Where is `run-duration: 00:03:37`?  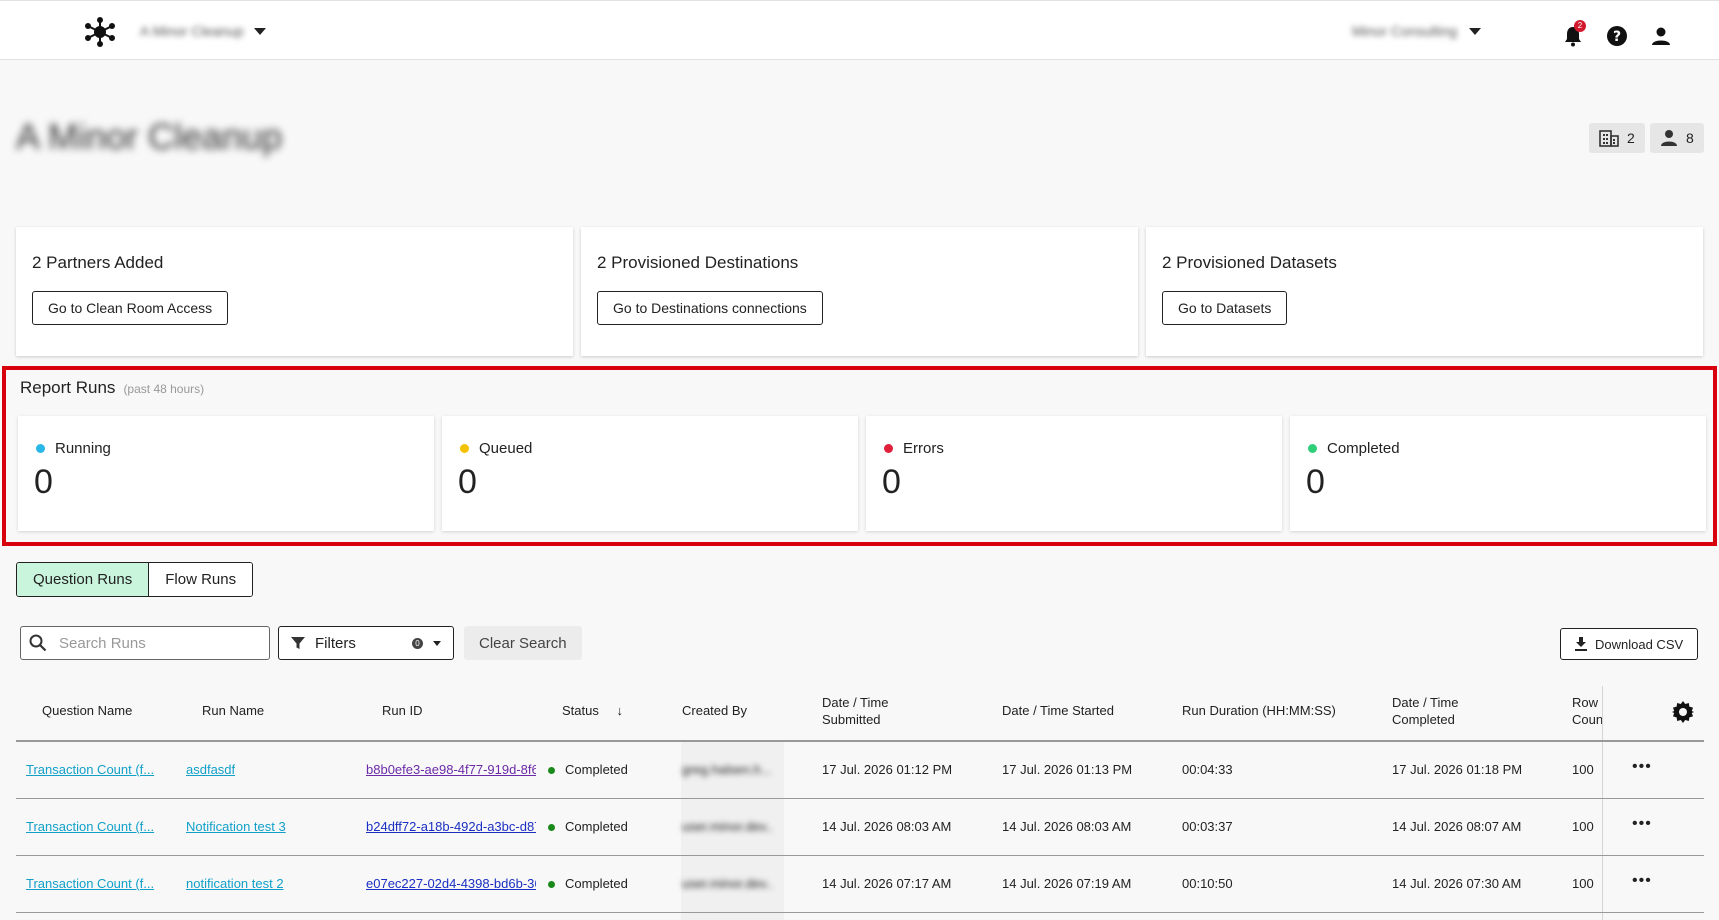 run-duration: 00:03:37 is located at coordinates (1207, 826).